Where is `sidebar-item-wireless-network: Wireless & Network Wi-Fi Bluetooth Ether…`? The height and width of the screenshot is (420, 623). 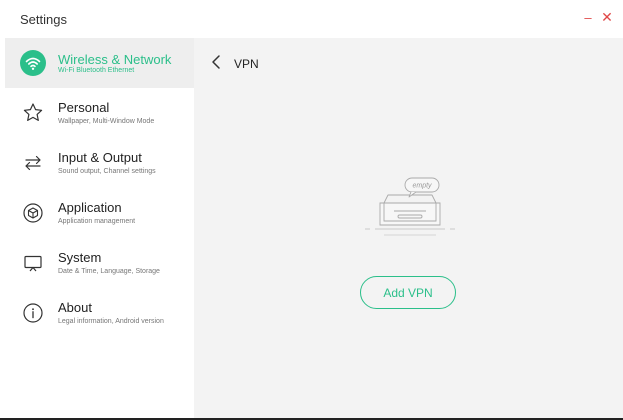
sidebar-item-wireless-network: Wireless & Network Wi-Fi Bluetooth Ether… is located at coordinates (99, 63).